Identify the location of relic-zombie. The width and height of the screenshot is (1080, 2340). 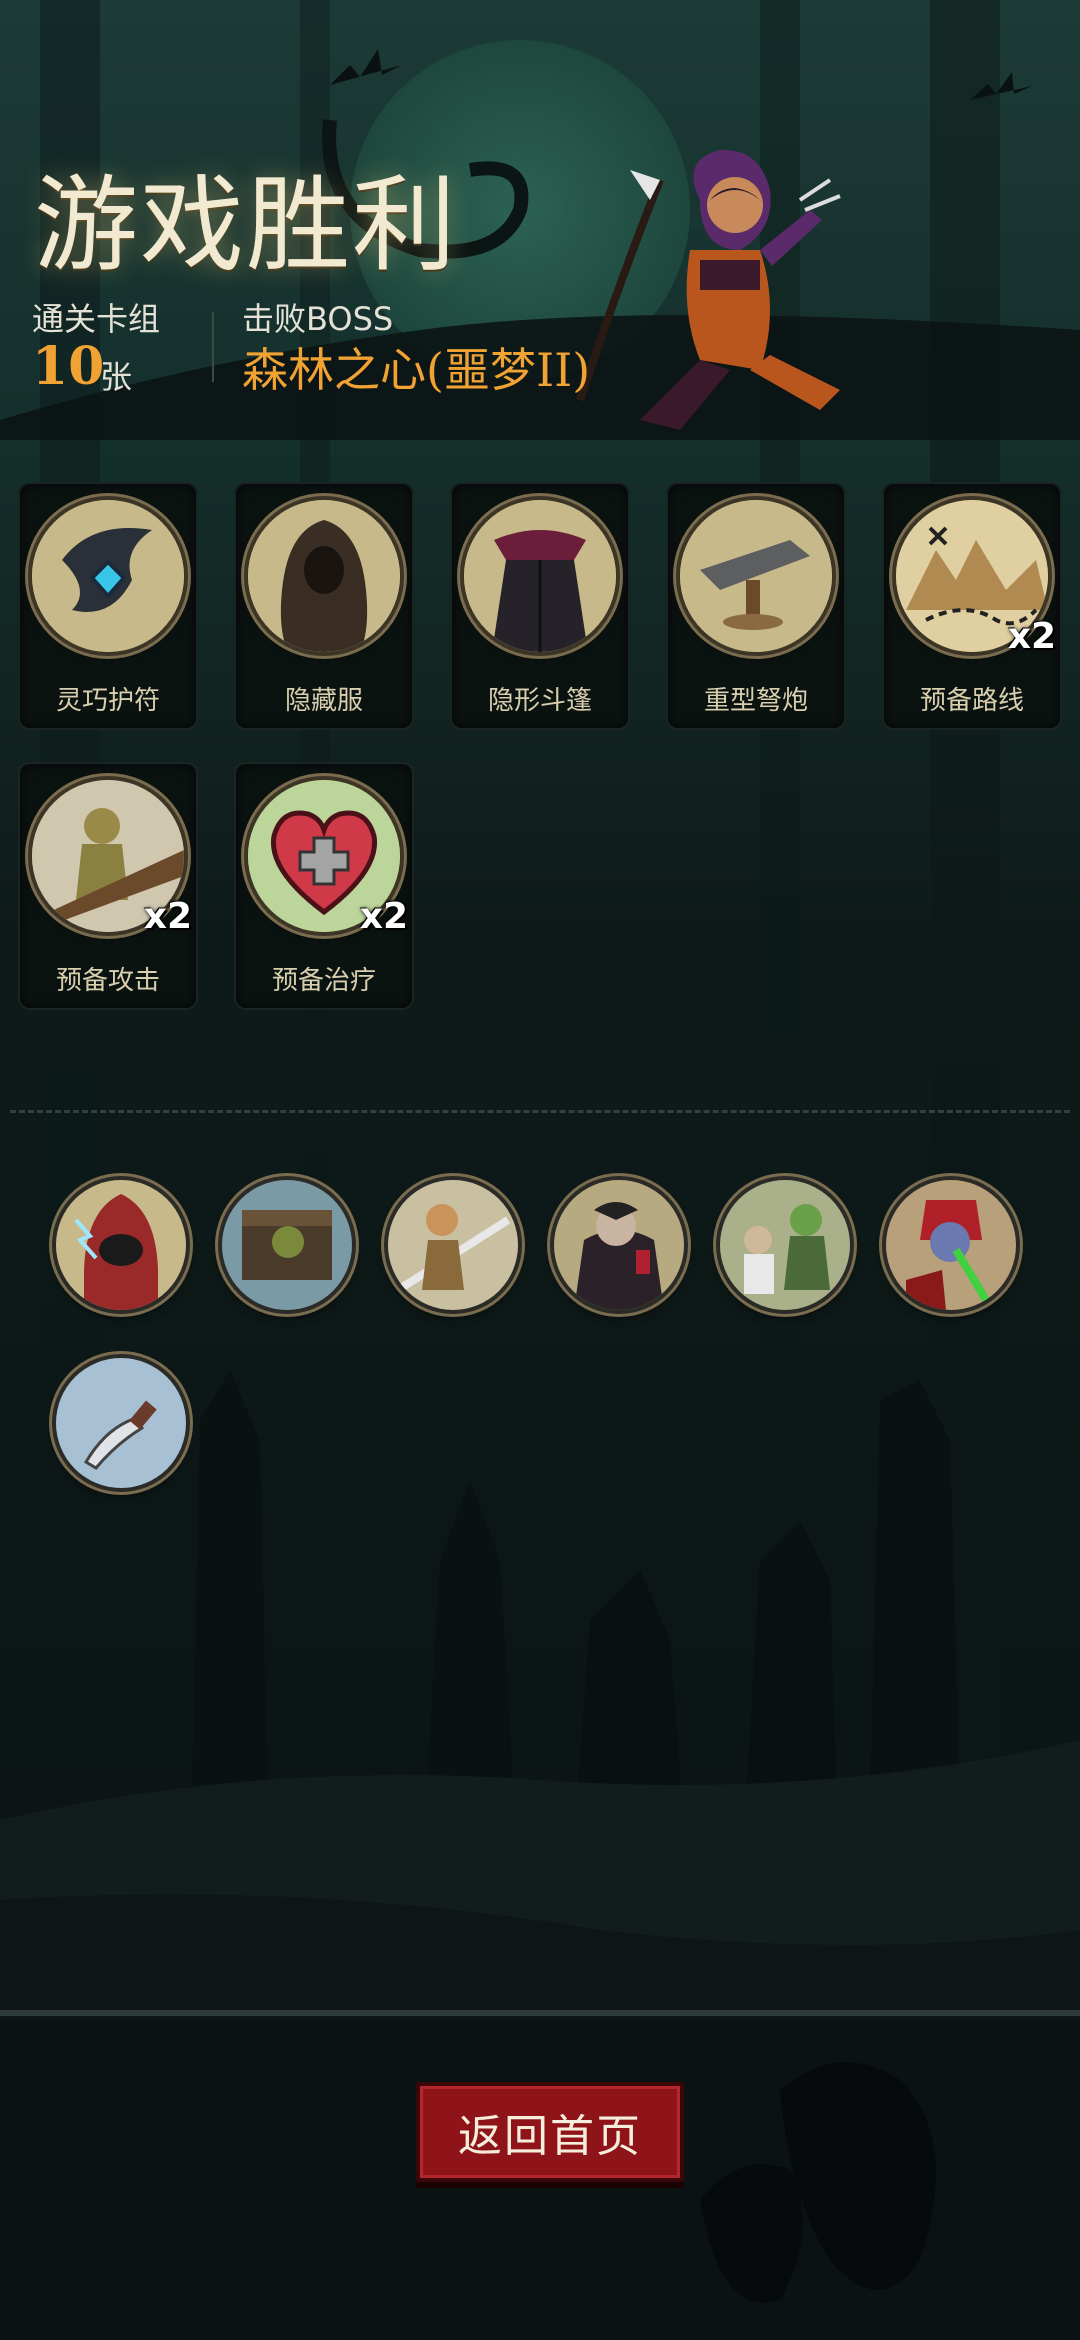
(785, 1245).